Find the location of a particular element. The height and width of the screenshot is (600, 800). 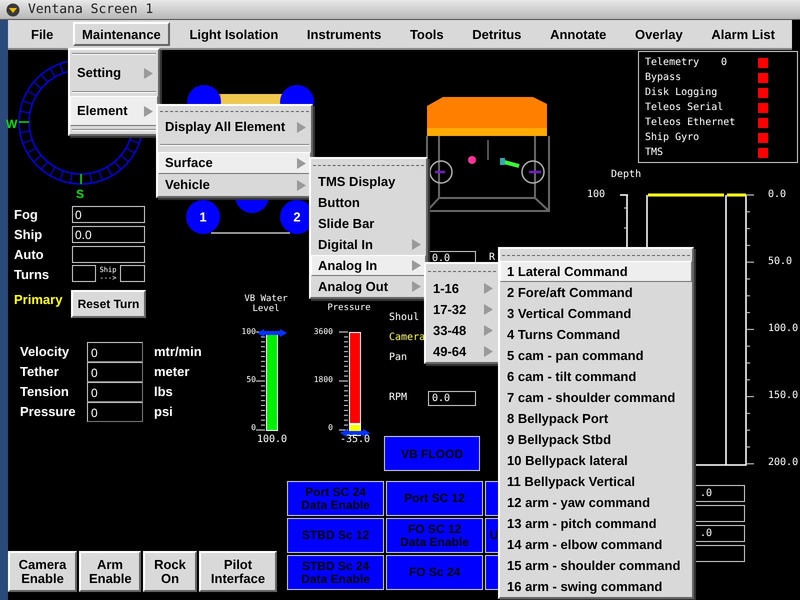

alarm-label: Bypass is located at coordinates (663, 78).